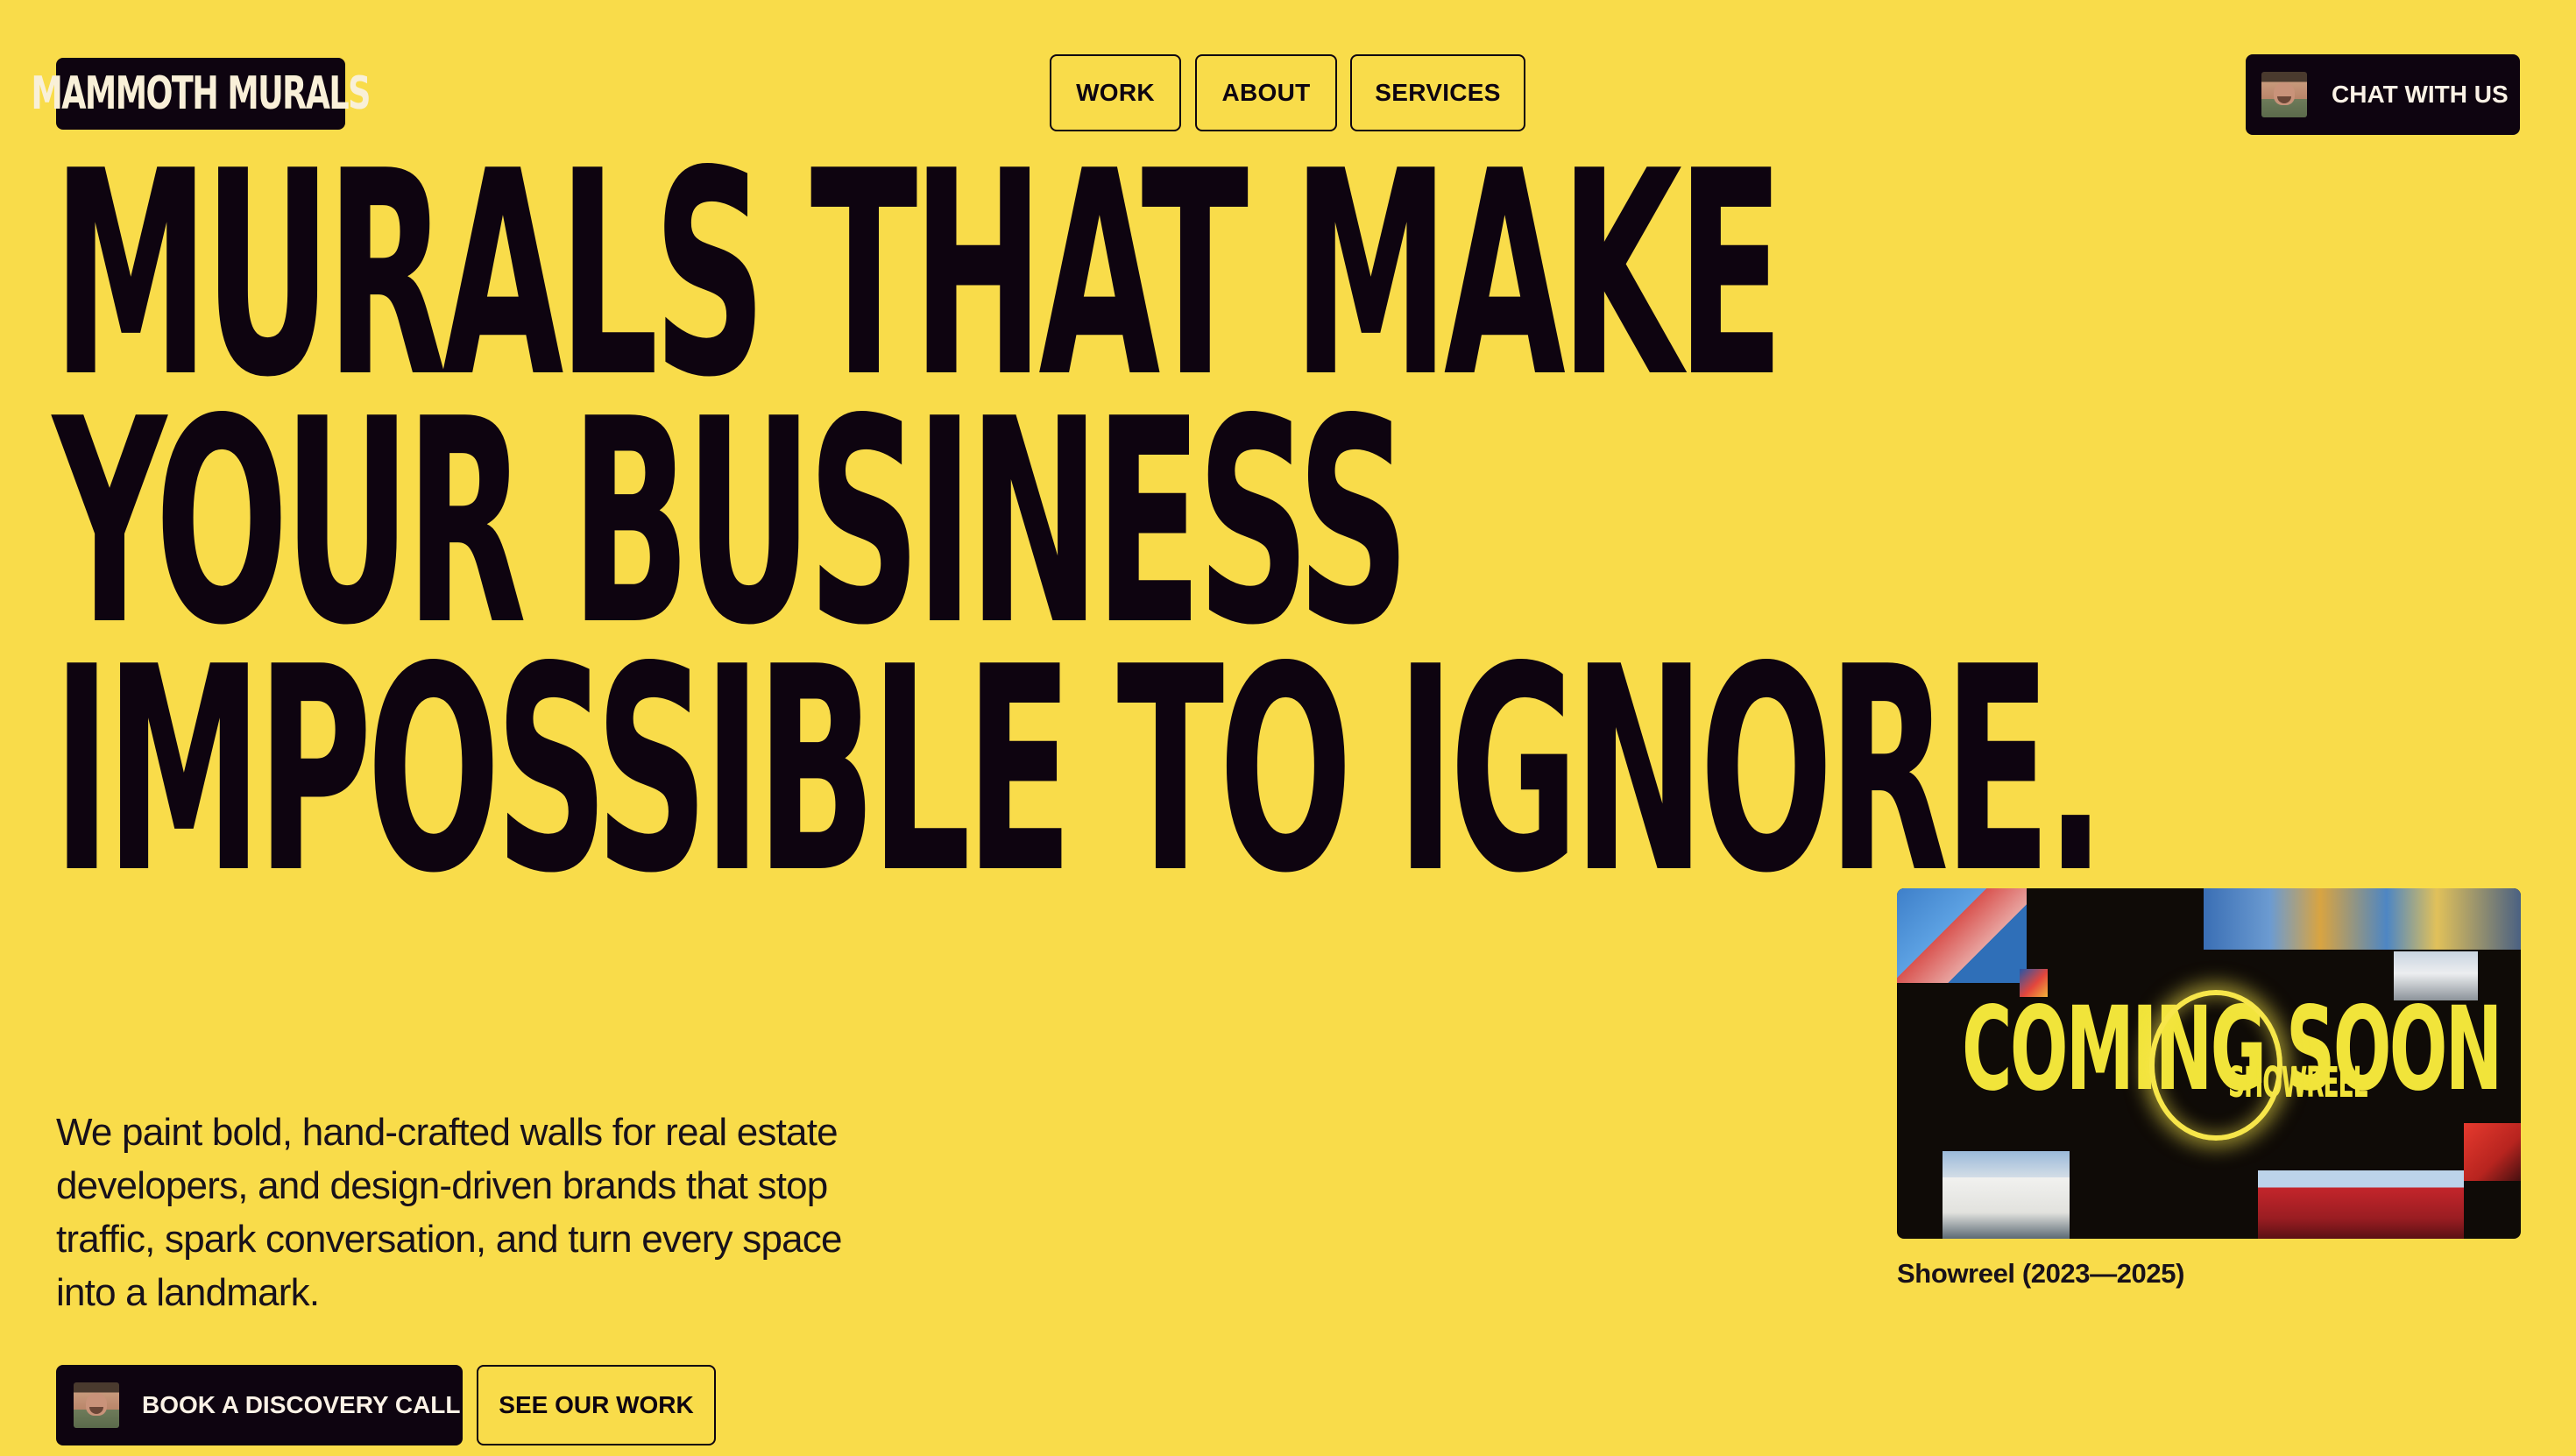  What do you see at coordinates (596, 1405) in the screenshot?
I see `see-our-work-button: SEE OUR WORK` at bounding box center [596, 1405].